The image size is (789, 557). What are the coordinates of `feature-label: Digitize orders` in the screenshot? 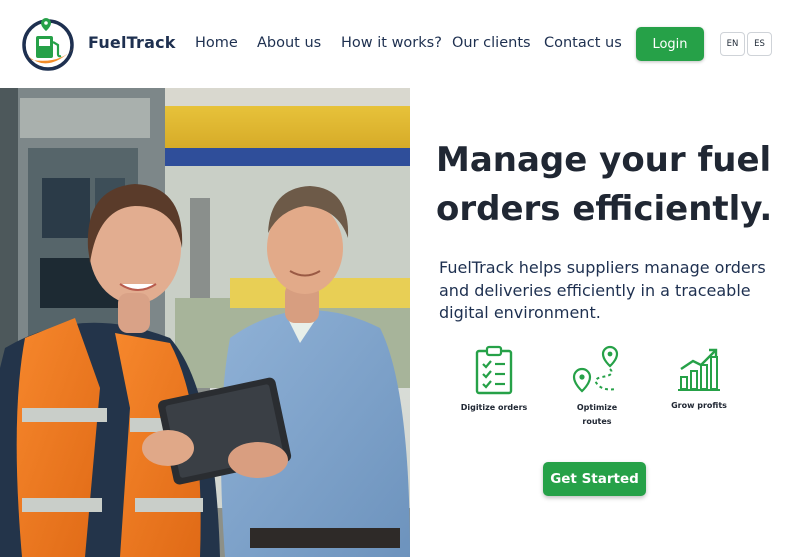 It's located at (494, 407).